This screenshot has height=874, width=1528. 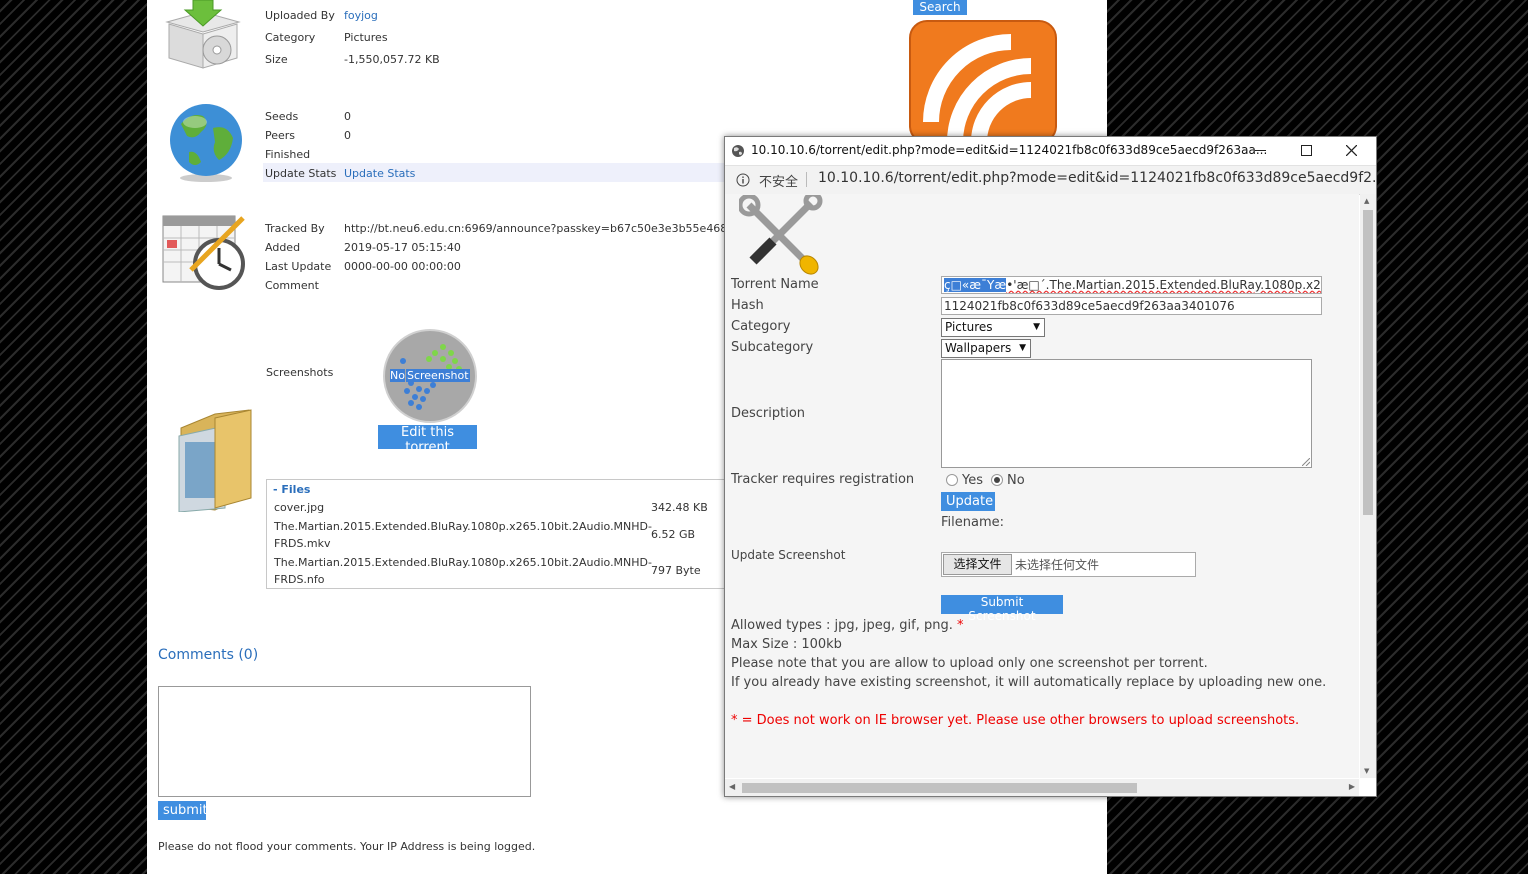 What do you see at coordinates (940, 7) in the screenshot?
I see `search-button: Search` at bounding box center [940, 7].